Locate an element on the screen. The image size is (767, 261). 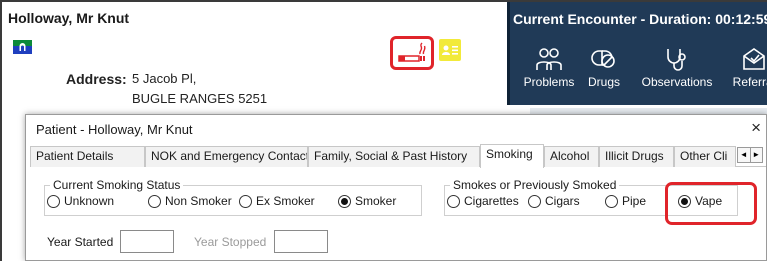
radio-label: Ex Smoker is located at coordinates (285, 201).